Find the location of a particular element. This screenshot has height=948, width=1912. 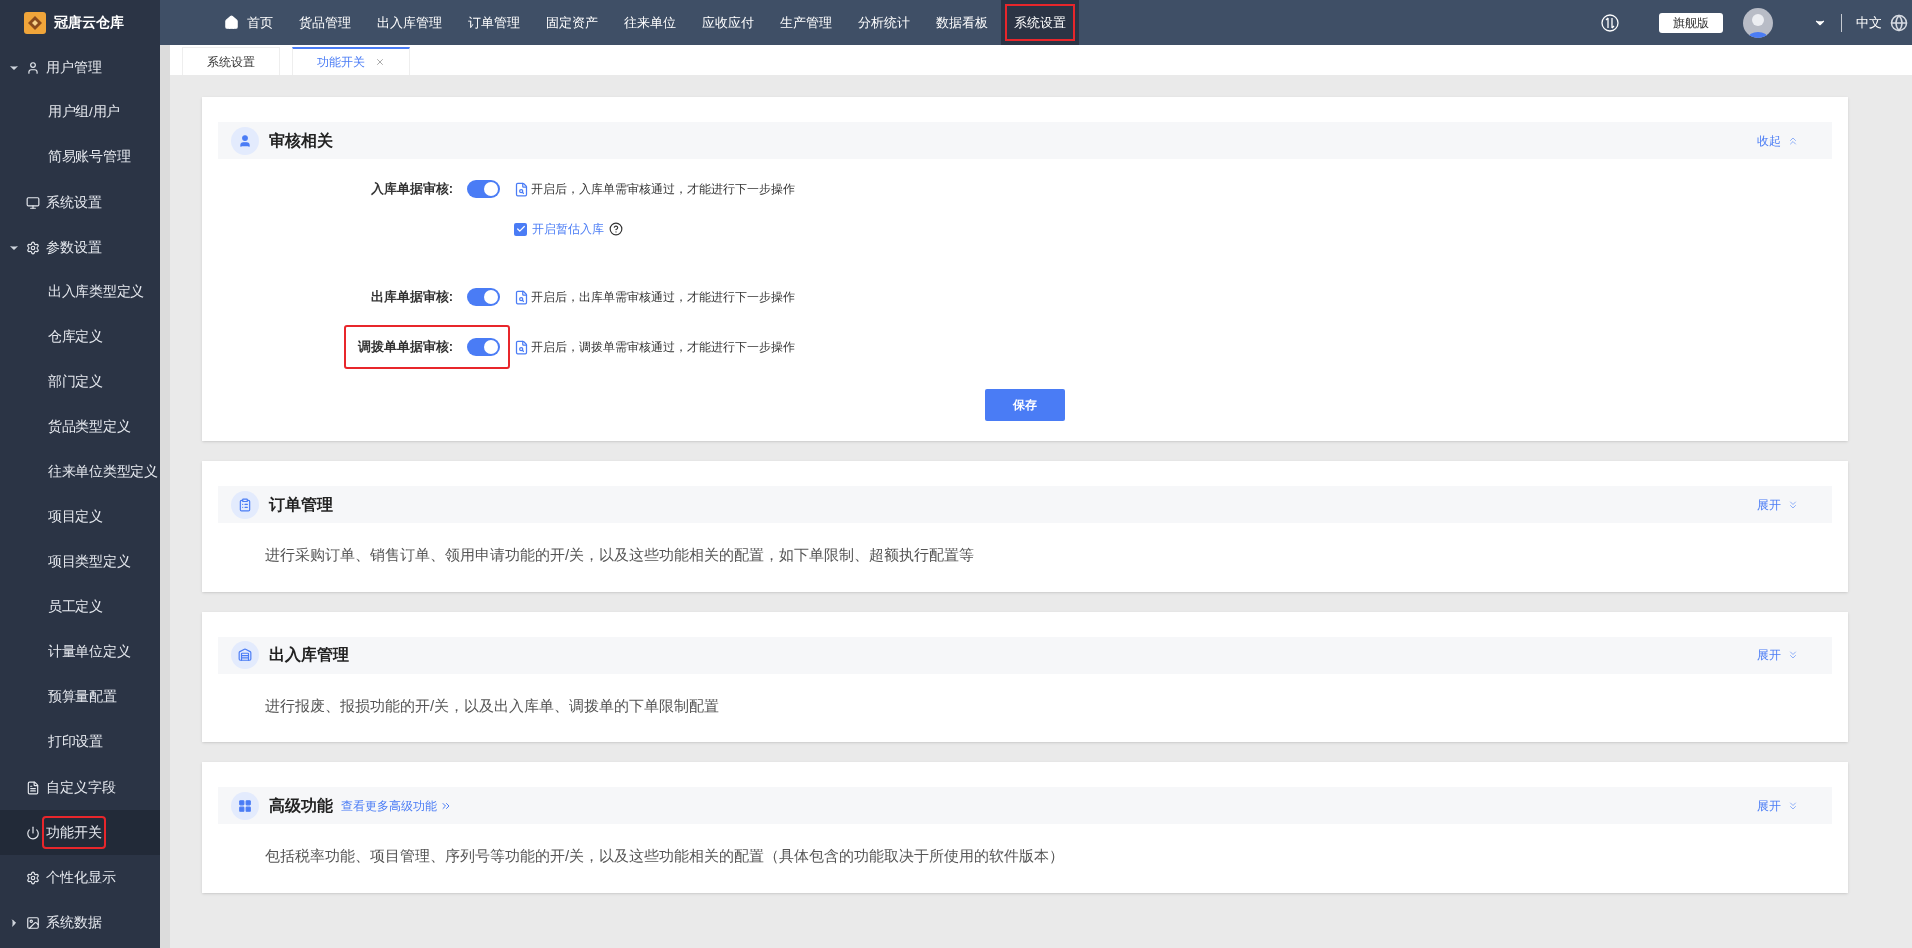

house-icon is located at coordinates (245, 655).